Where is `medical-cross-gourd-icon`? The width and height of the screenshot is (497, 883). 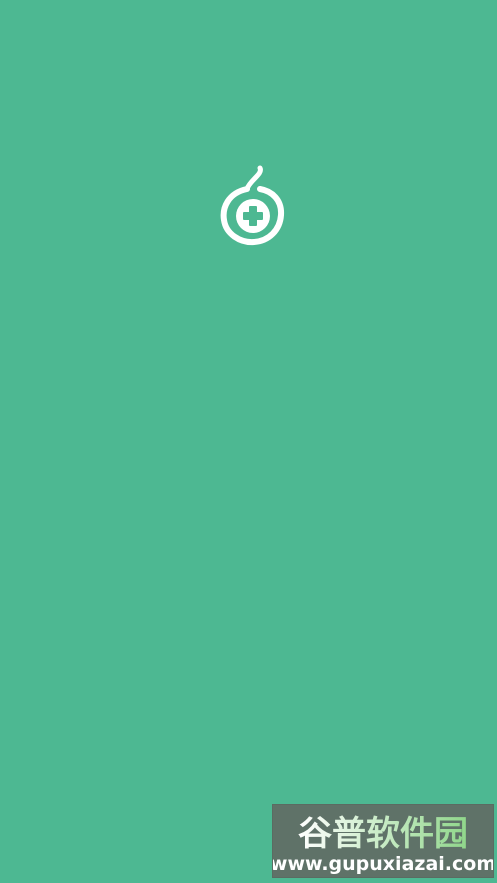 medical-cross-gourd-icon is located at coordinates (252, 205).